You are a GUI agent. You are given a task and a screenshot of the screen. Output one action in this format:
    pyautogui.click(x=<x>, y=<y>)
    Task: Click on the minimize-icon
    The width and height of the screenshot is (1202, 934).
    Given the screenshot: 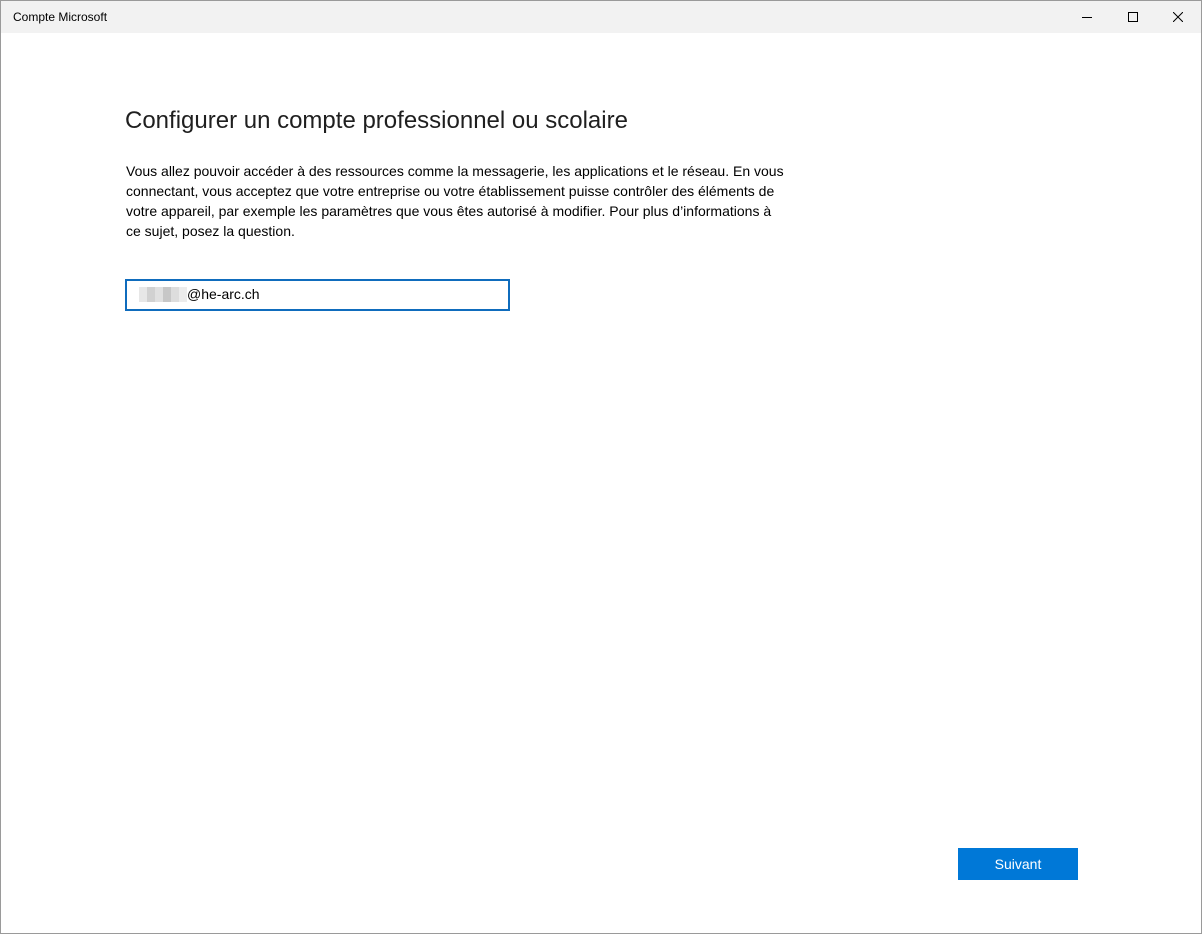 What is the action you would take?
    pyautogui.click(x=1087, y=17)
    